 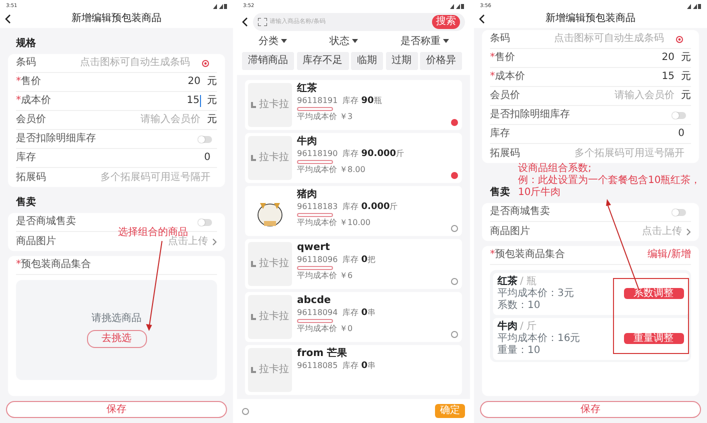 What do you see at coordinates (307, 88) in the screenshot?
I see `product-name: 红茶` at bounding box center [307, 88].